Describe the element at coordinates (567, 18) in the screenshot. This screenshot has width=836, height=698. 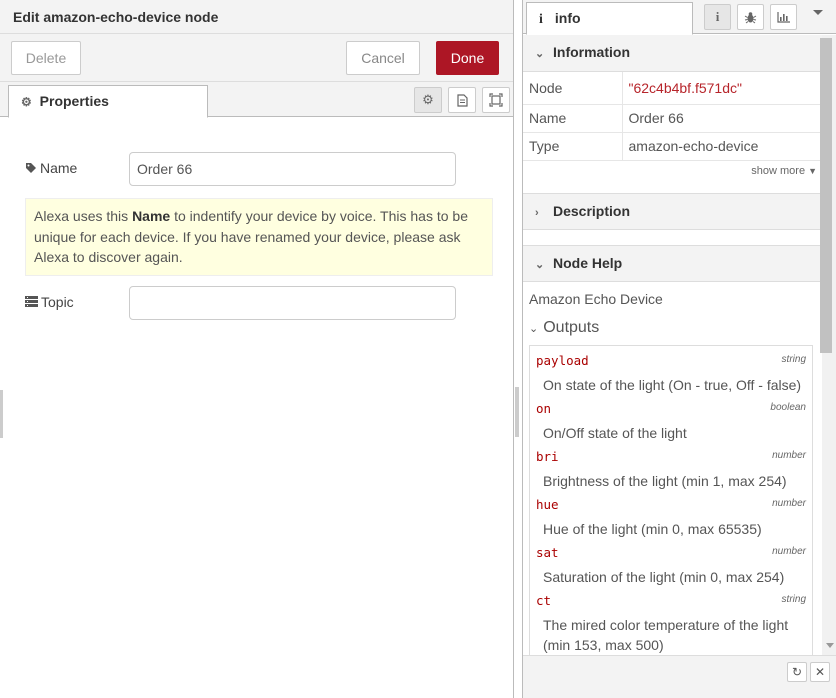
I see `tab-info-label: info` at that location.